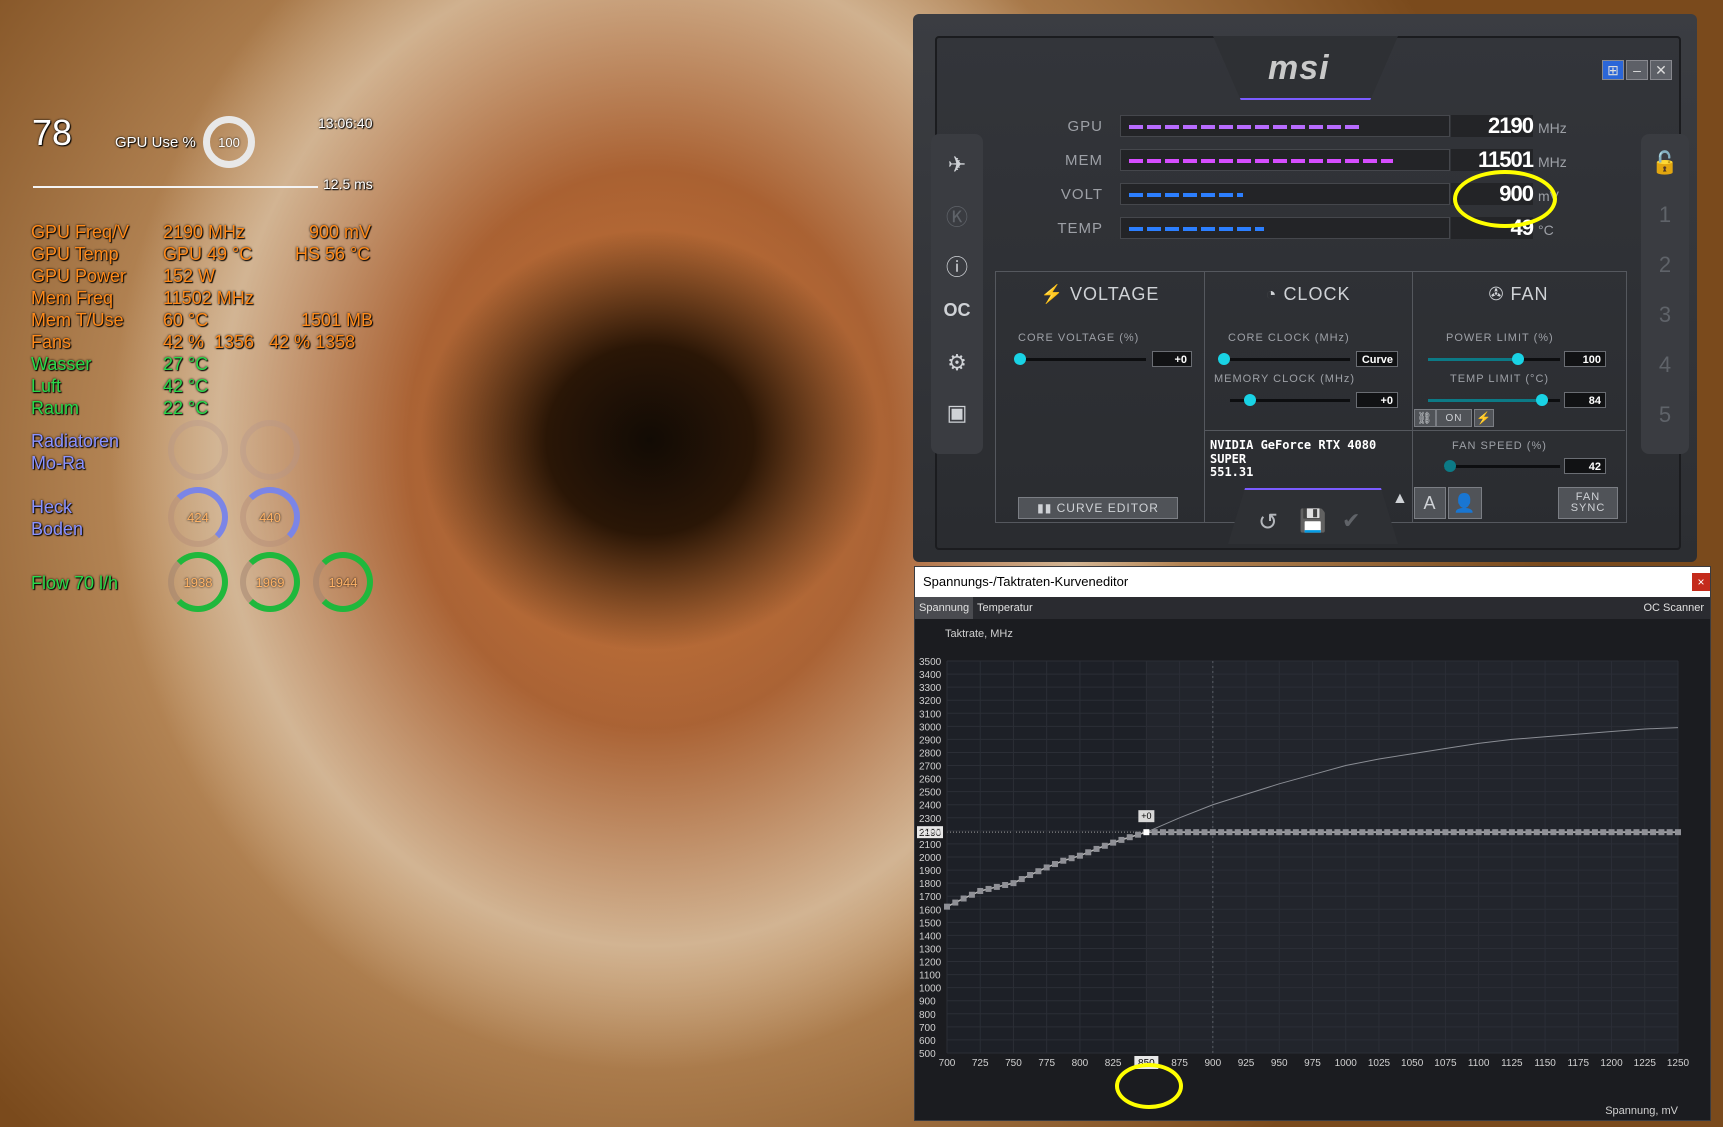 The height and width of the screenshot is (1127, 1723). I want to click on apply-check-icon: ✔, so click(1351, 521).